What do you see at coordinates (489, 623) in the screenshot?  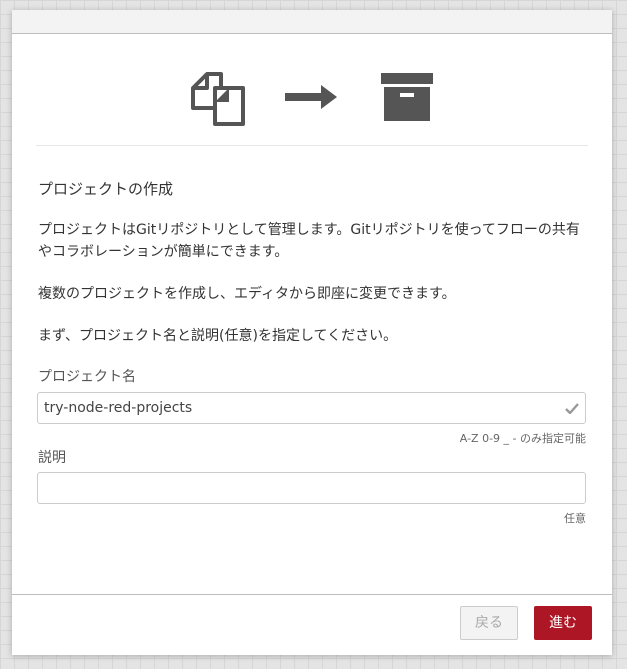 I see `back-button: 戻る` at bounding box center [489, 623].